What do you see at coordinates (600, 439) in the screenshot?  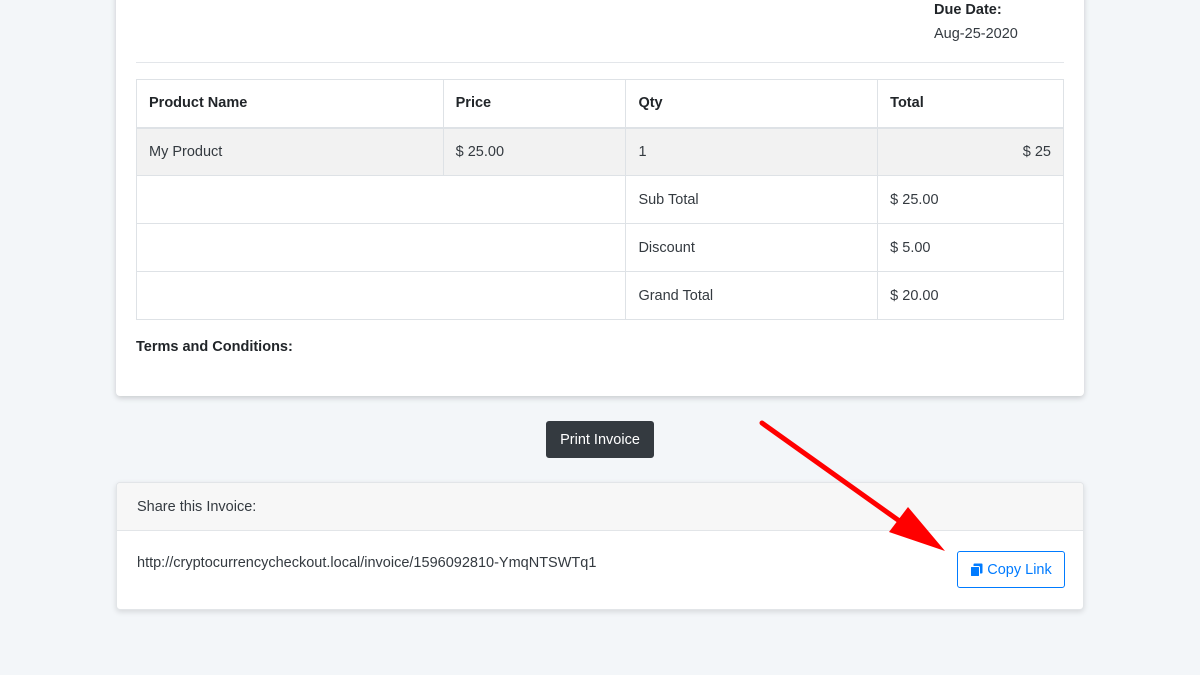 I see `print-invoice-button: Print Invoice` at bounding box center [600, 439].